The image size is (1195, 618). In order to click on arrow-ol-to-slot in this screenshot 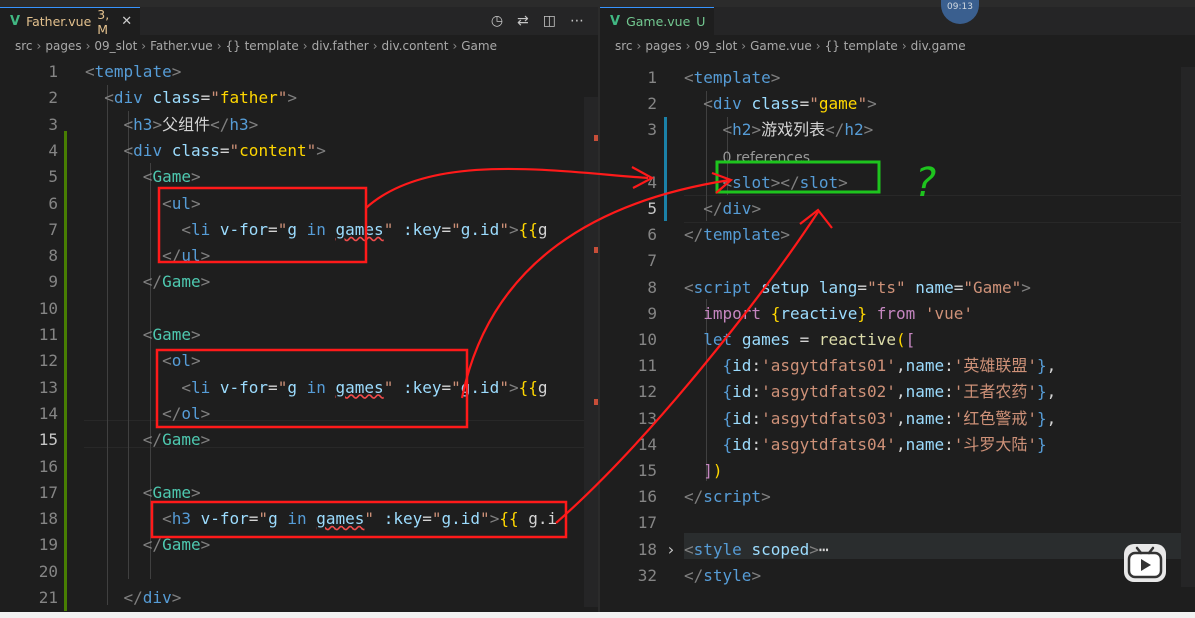, I will do `click(595, 288)`.